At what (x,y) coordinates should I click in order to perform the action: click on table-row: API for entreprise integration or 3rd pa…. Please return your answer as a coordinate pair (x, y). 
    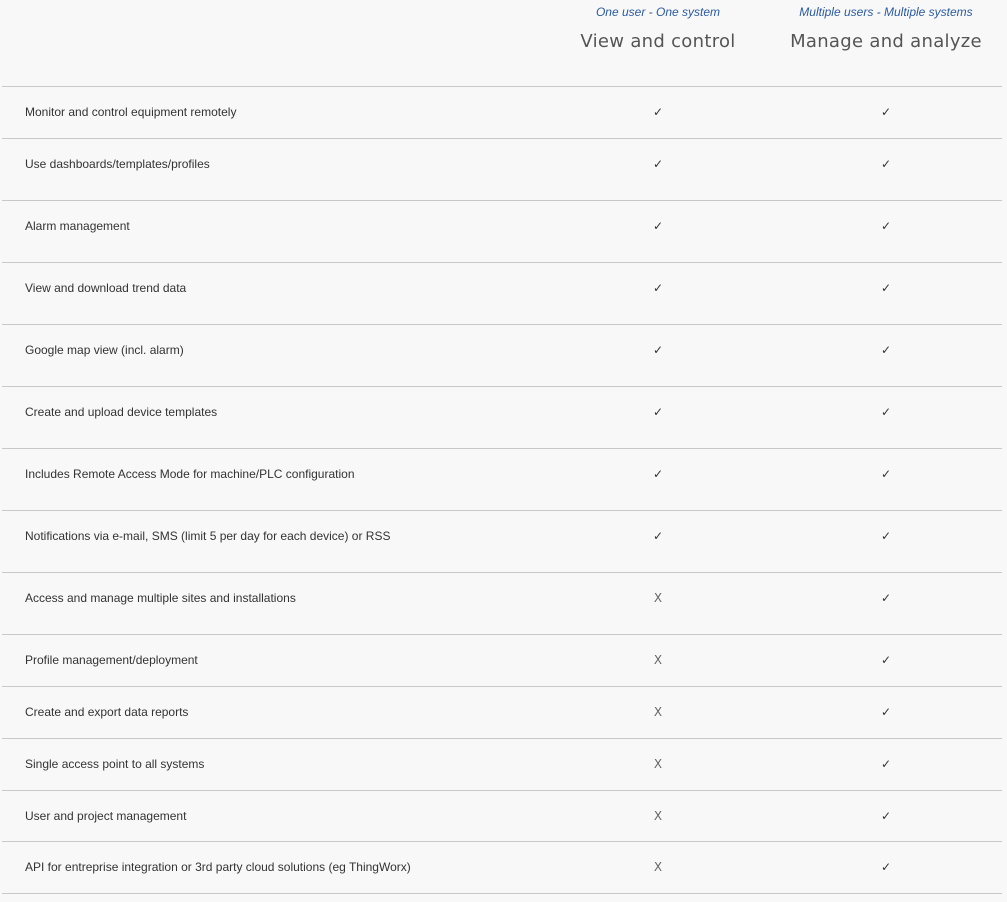
    Looking at the image, I should click on (502, 868).